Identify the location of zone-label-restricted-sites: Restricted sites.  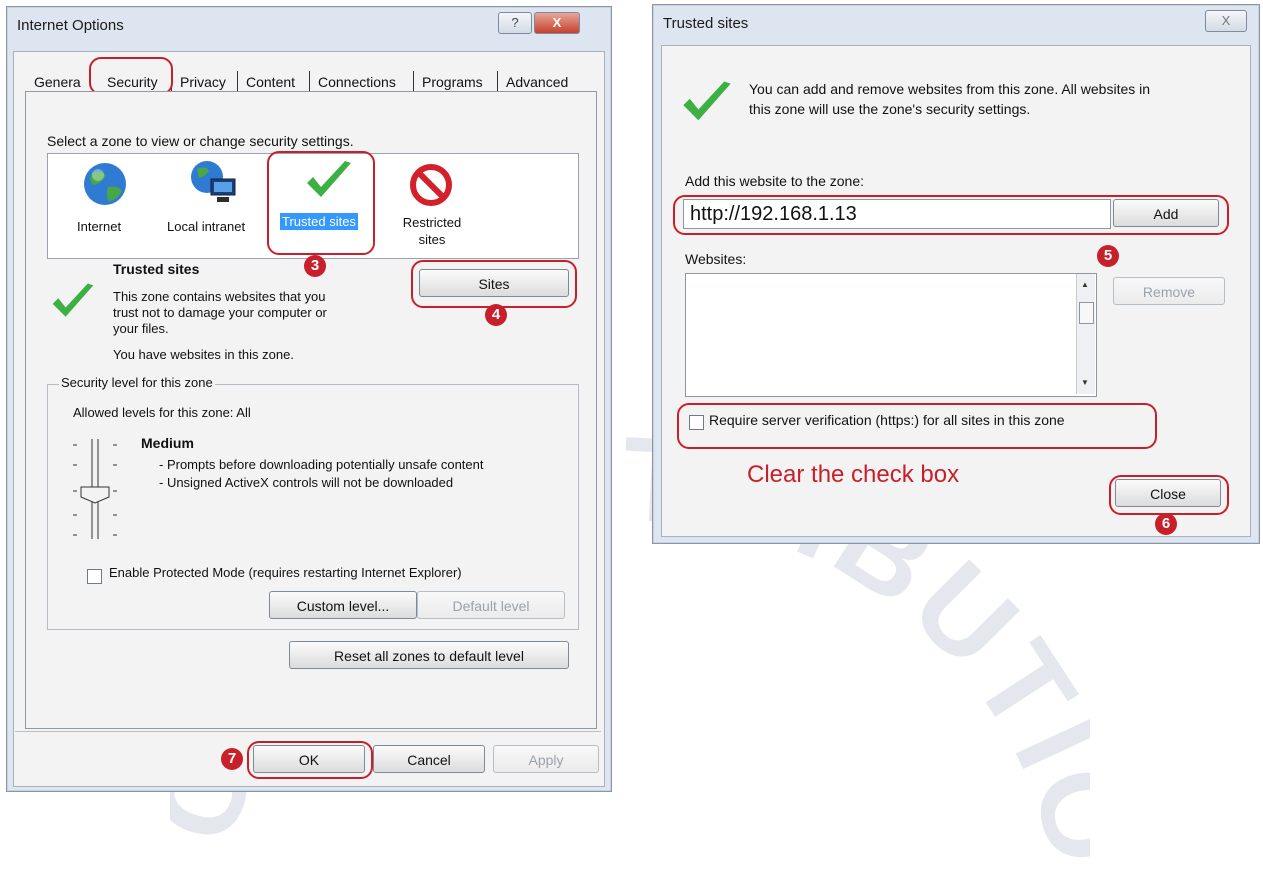
(432, 231).